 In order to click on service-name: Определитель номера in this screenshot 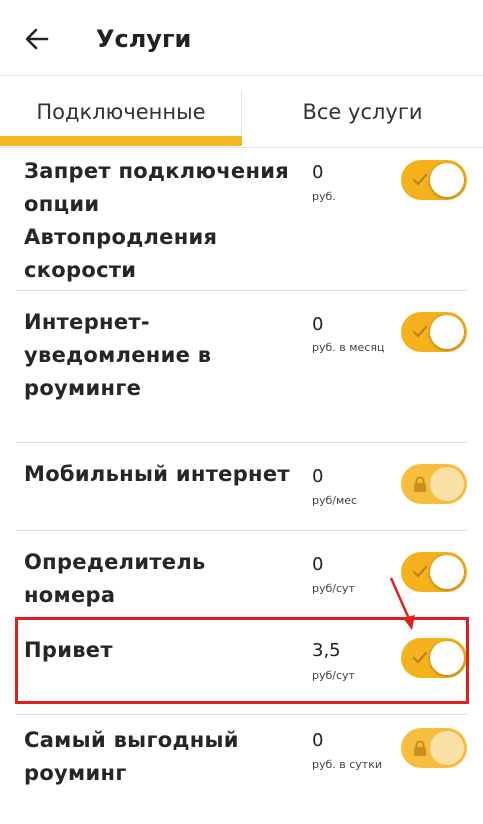, I will do `click(115, 578)`.